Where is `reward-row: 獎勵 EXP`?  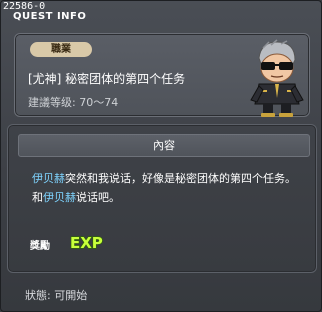 reward-row: 獎勵 EXP is located at coordinates (163, 243).